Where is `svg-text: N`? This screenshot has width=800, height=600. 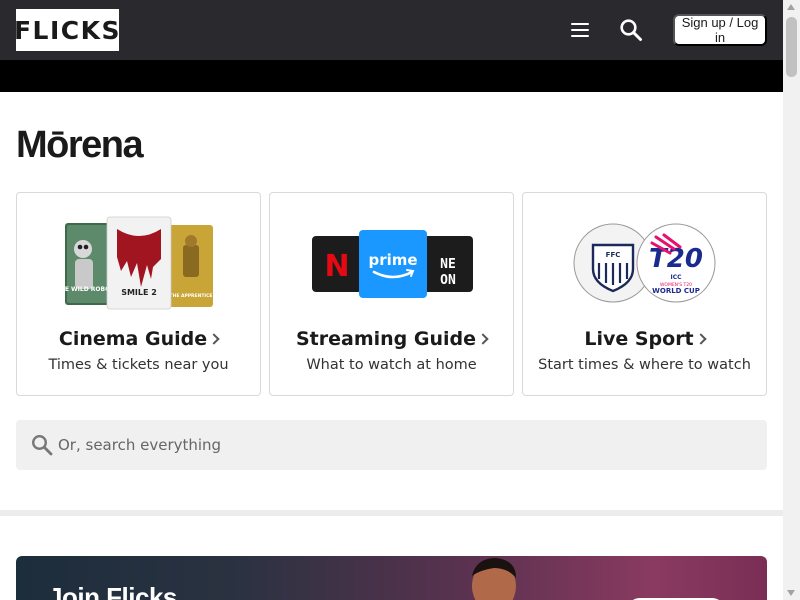 svg-text: N is located at coordinates (336, 266).